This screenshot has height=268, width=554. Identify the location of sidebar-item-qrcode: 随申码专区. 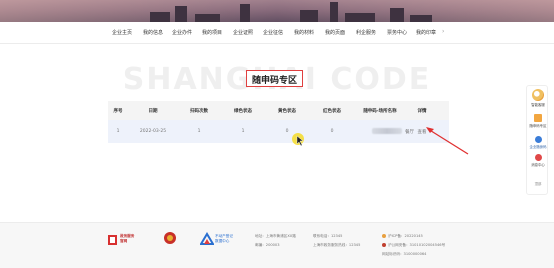
(538, 121).